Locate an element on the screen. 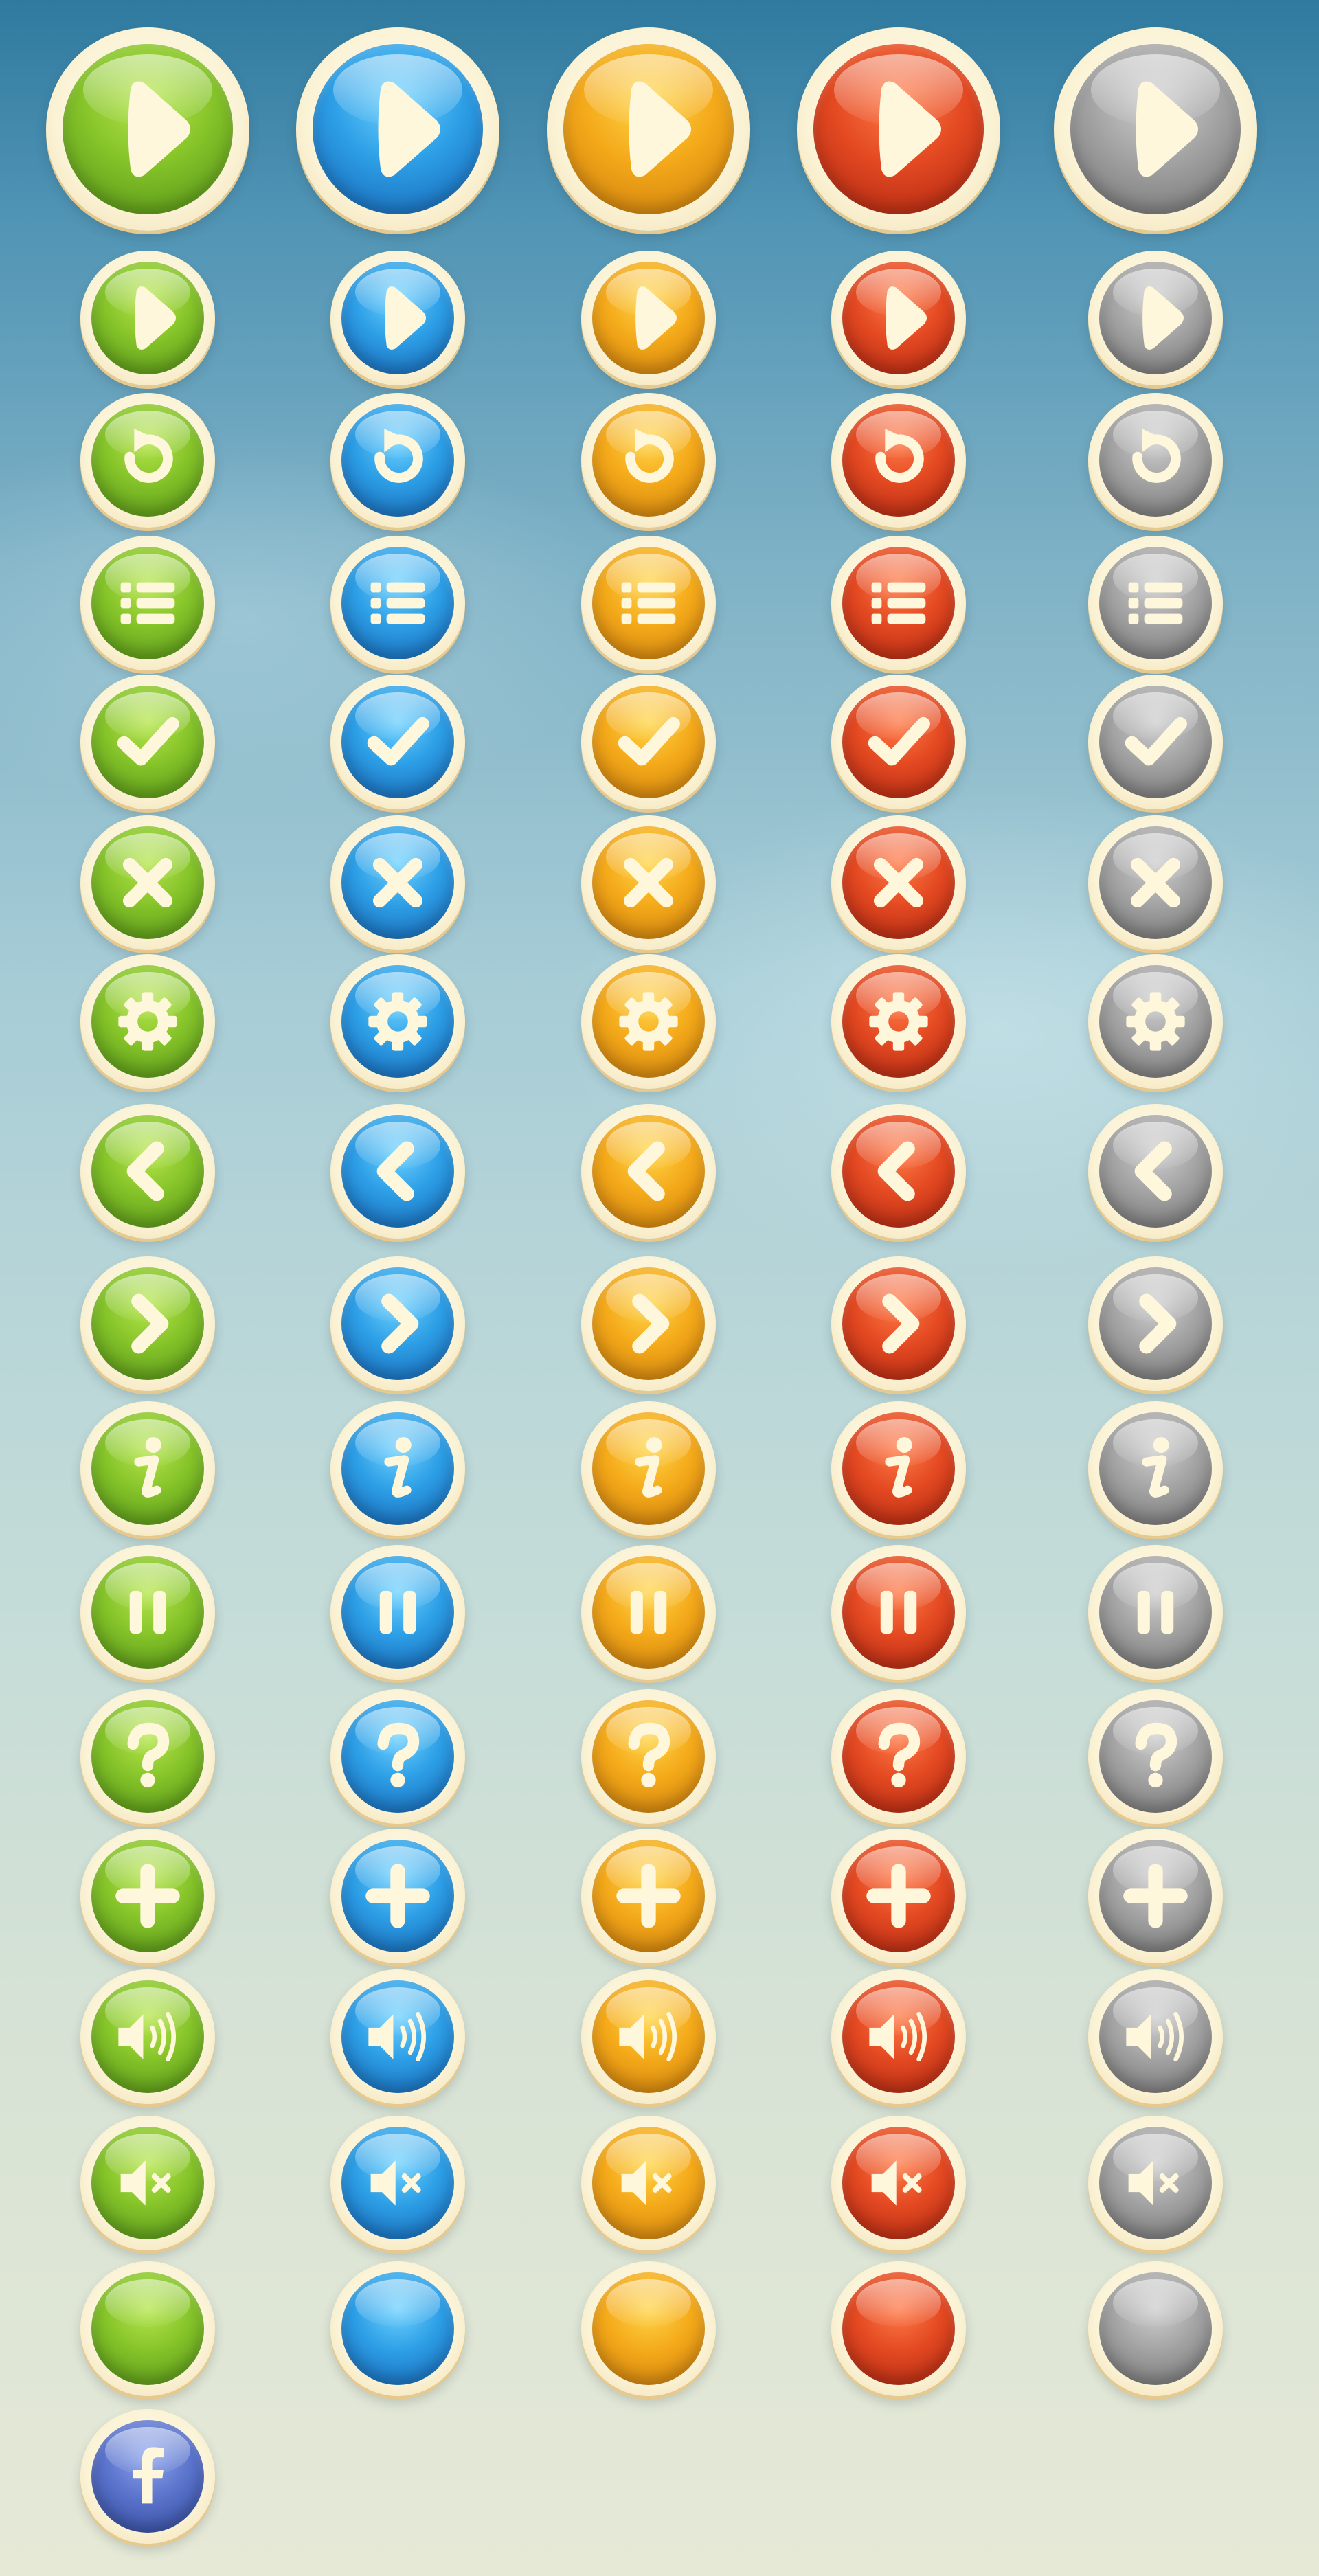 The height and width of the screenshot is (2576, 1319). pause-button-gray is located at coordinates (1155, 1612).